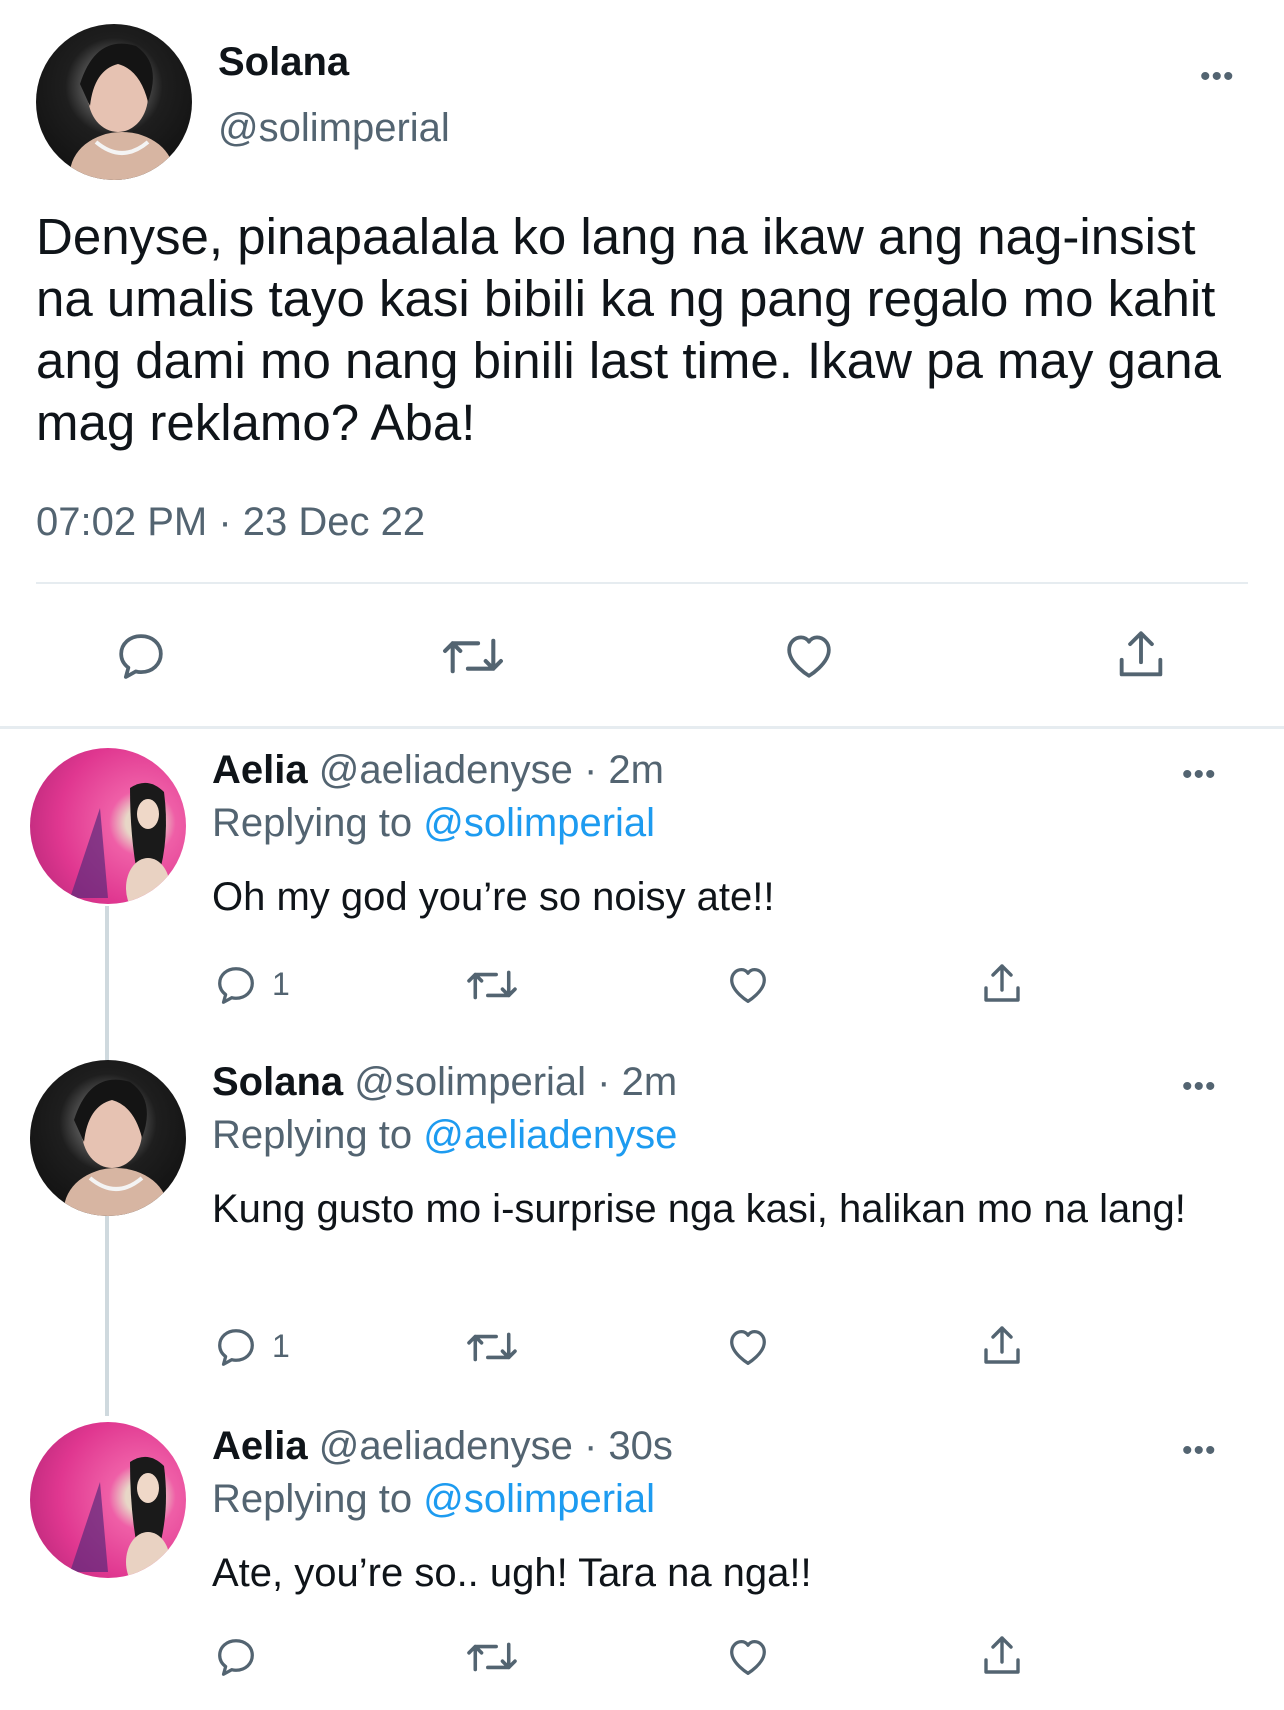  What do you see at coordinates (491, 770) in the screenshot?
I see `reply-meta: @aeliadenyse · 2m` at bounding box center [491, 770].